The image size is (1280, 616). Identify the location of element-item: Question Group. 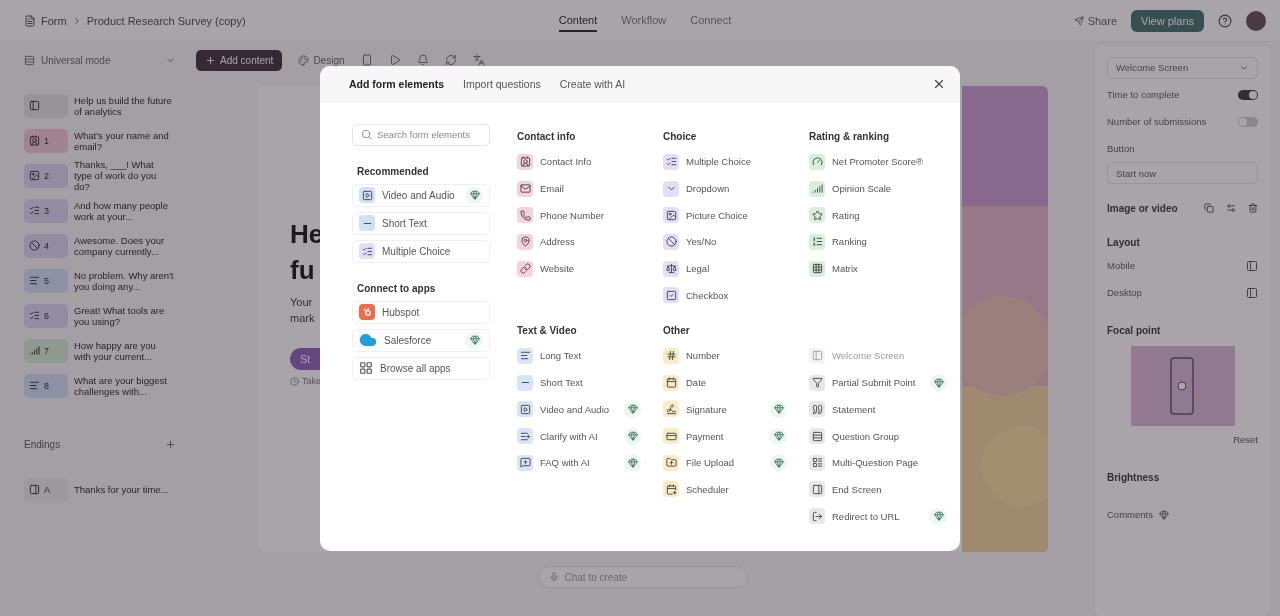
(878, 436).